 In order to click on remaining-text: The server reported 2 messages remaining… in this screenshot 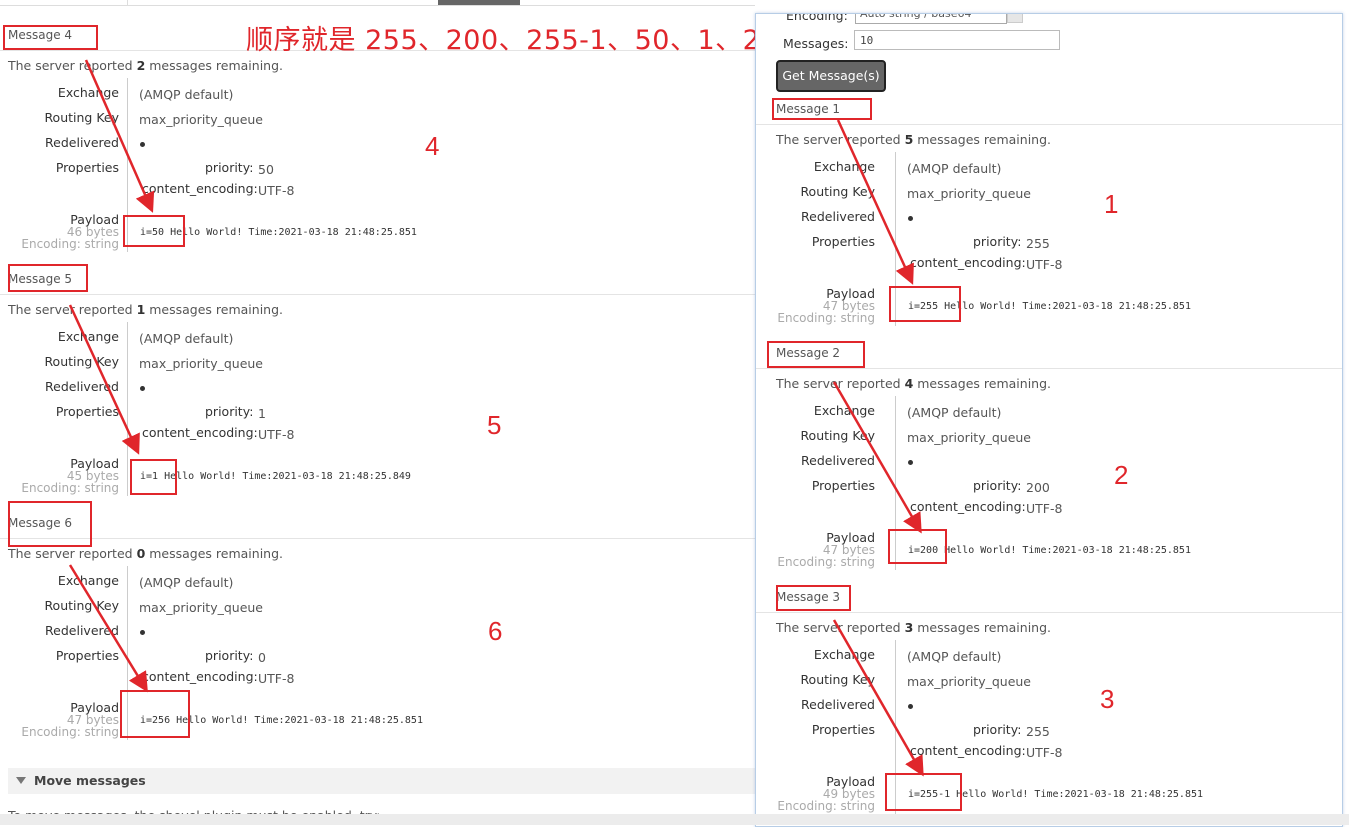, I will do `click(146, 65)`.